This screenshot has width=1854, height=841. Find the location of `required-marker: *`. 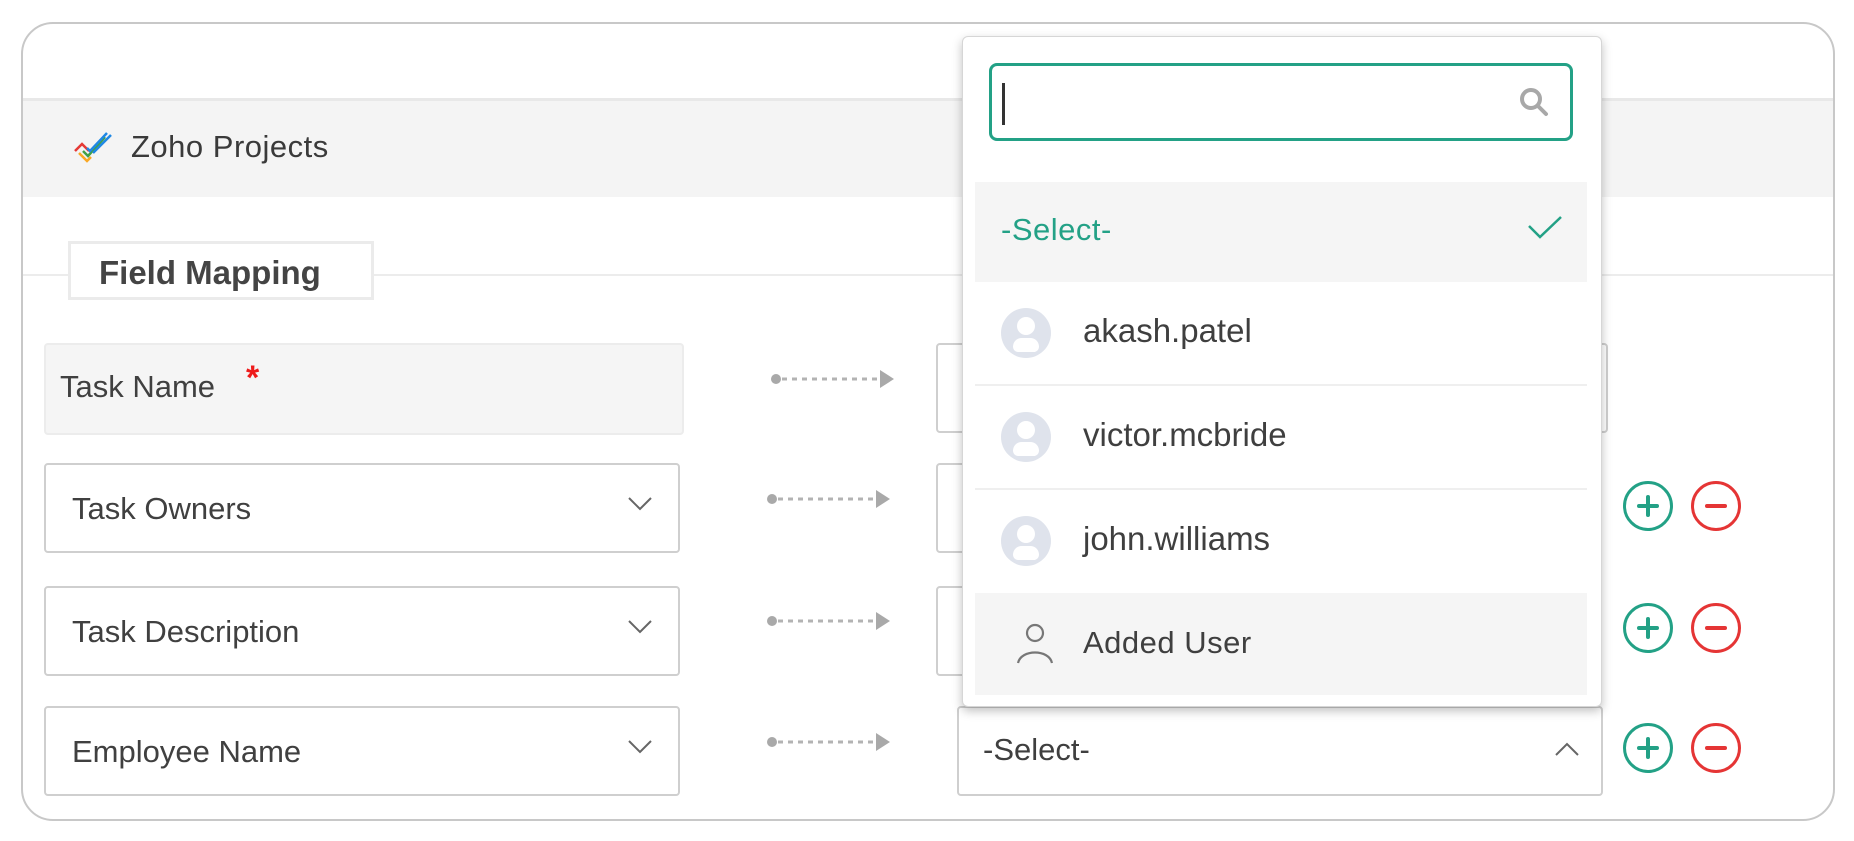

required-marker: * is located at coordinates (253, 378).